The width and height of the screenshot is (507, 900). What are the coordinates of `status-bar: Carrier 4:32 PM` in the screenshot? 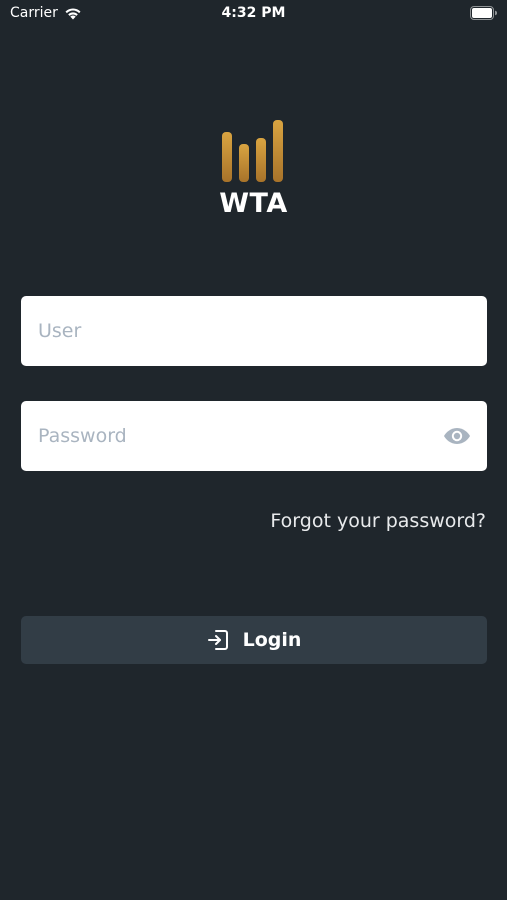 It's located at (253, 15).